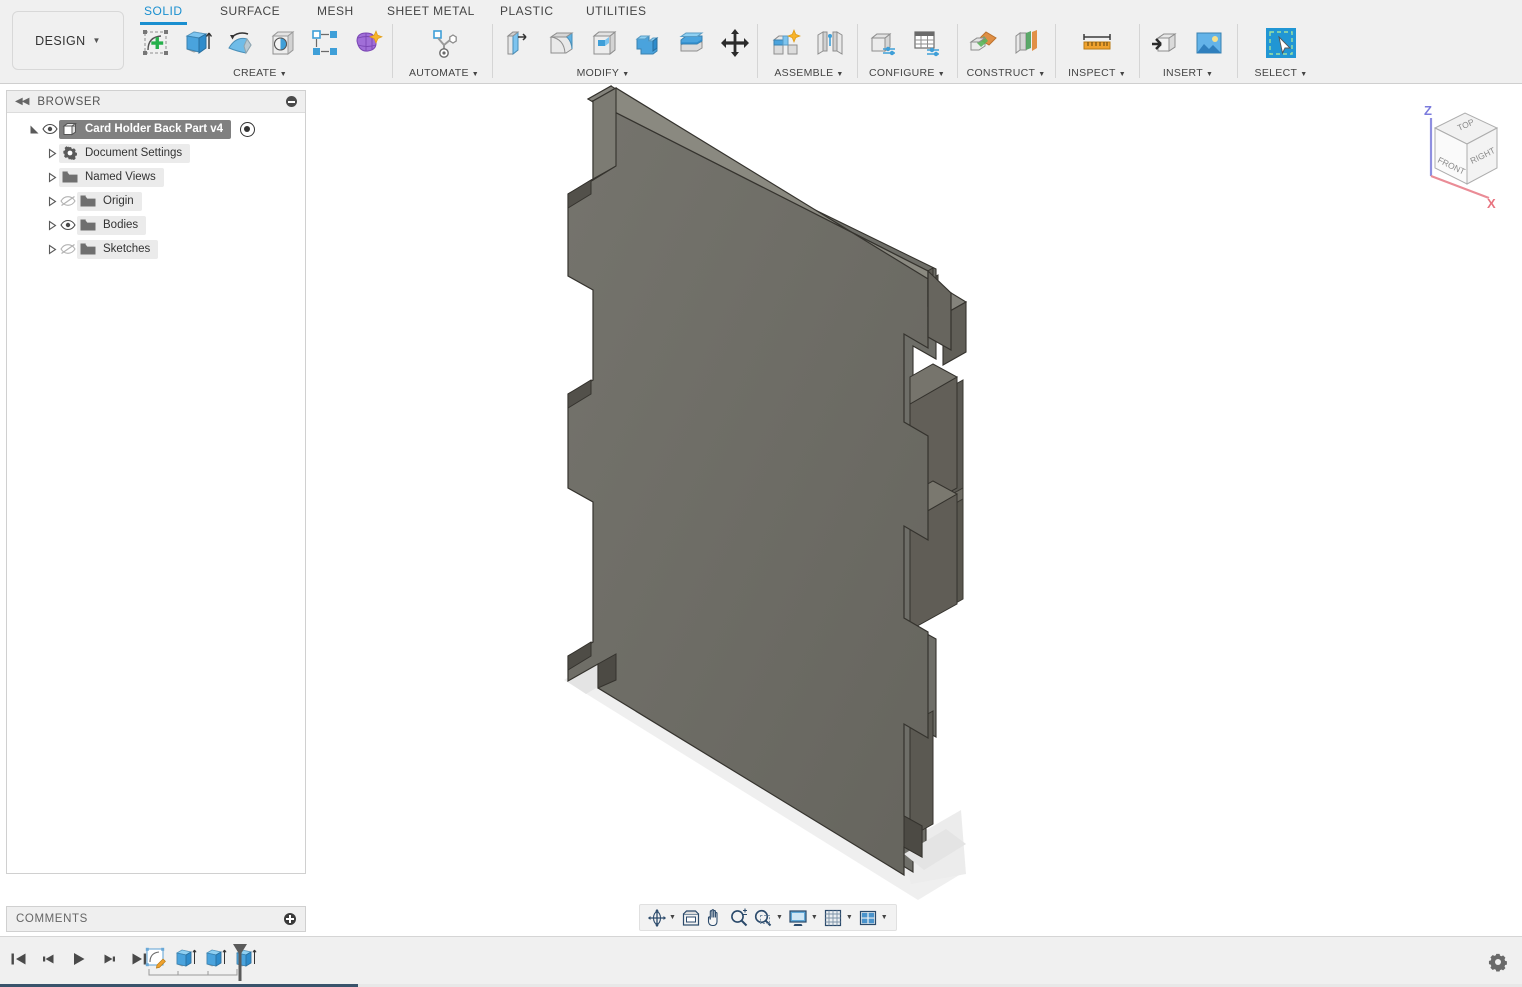 Image resolution: width=1522 pixels, height=987 pixels. Describe the element at coordinates (1428, 110) in the screenshot. I see `axis-label-z: Z` at that location.